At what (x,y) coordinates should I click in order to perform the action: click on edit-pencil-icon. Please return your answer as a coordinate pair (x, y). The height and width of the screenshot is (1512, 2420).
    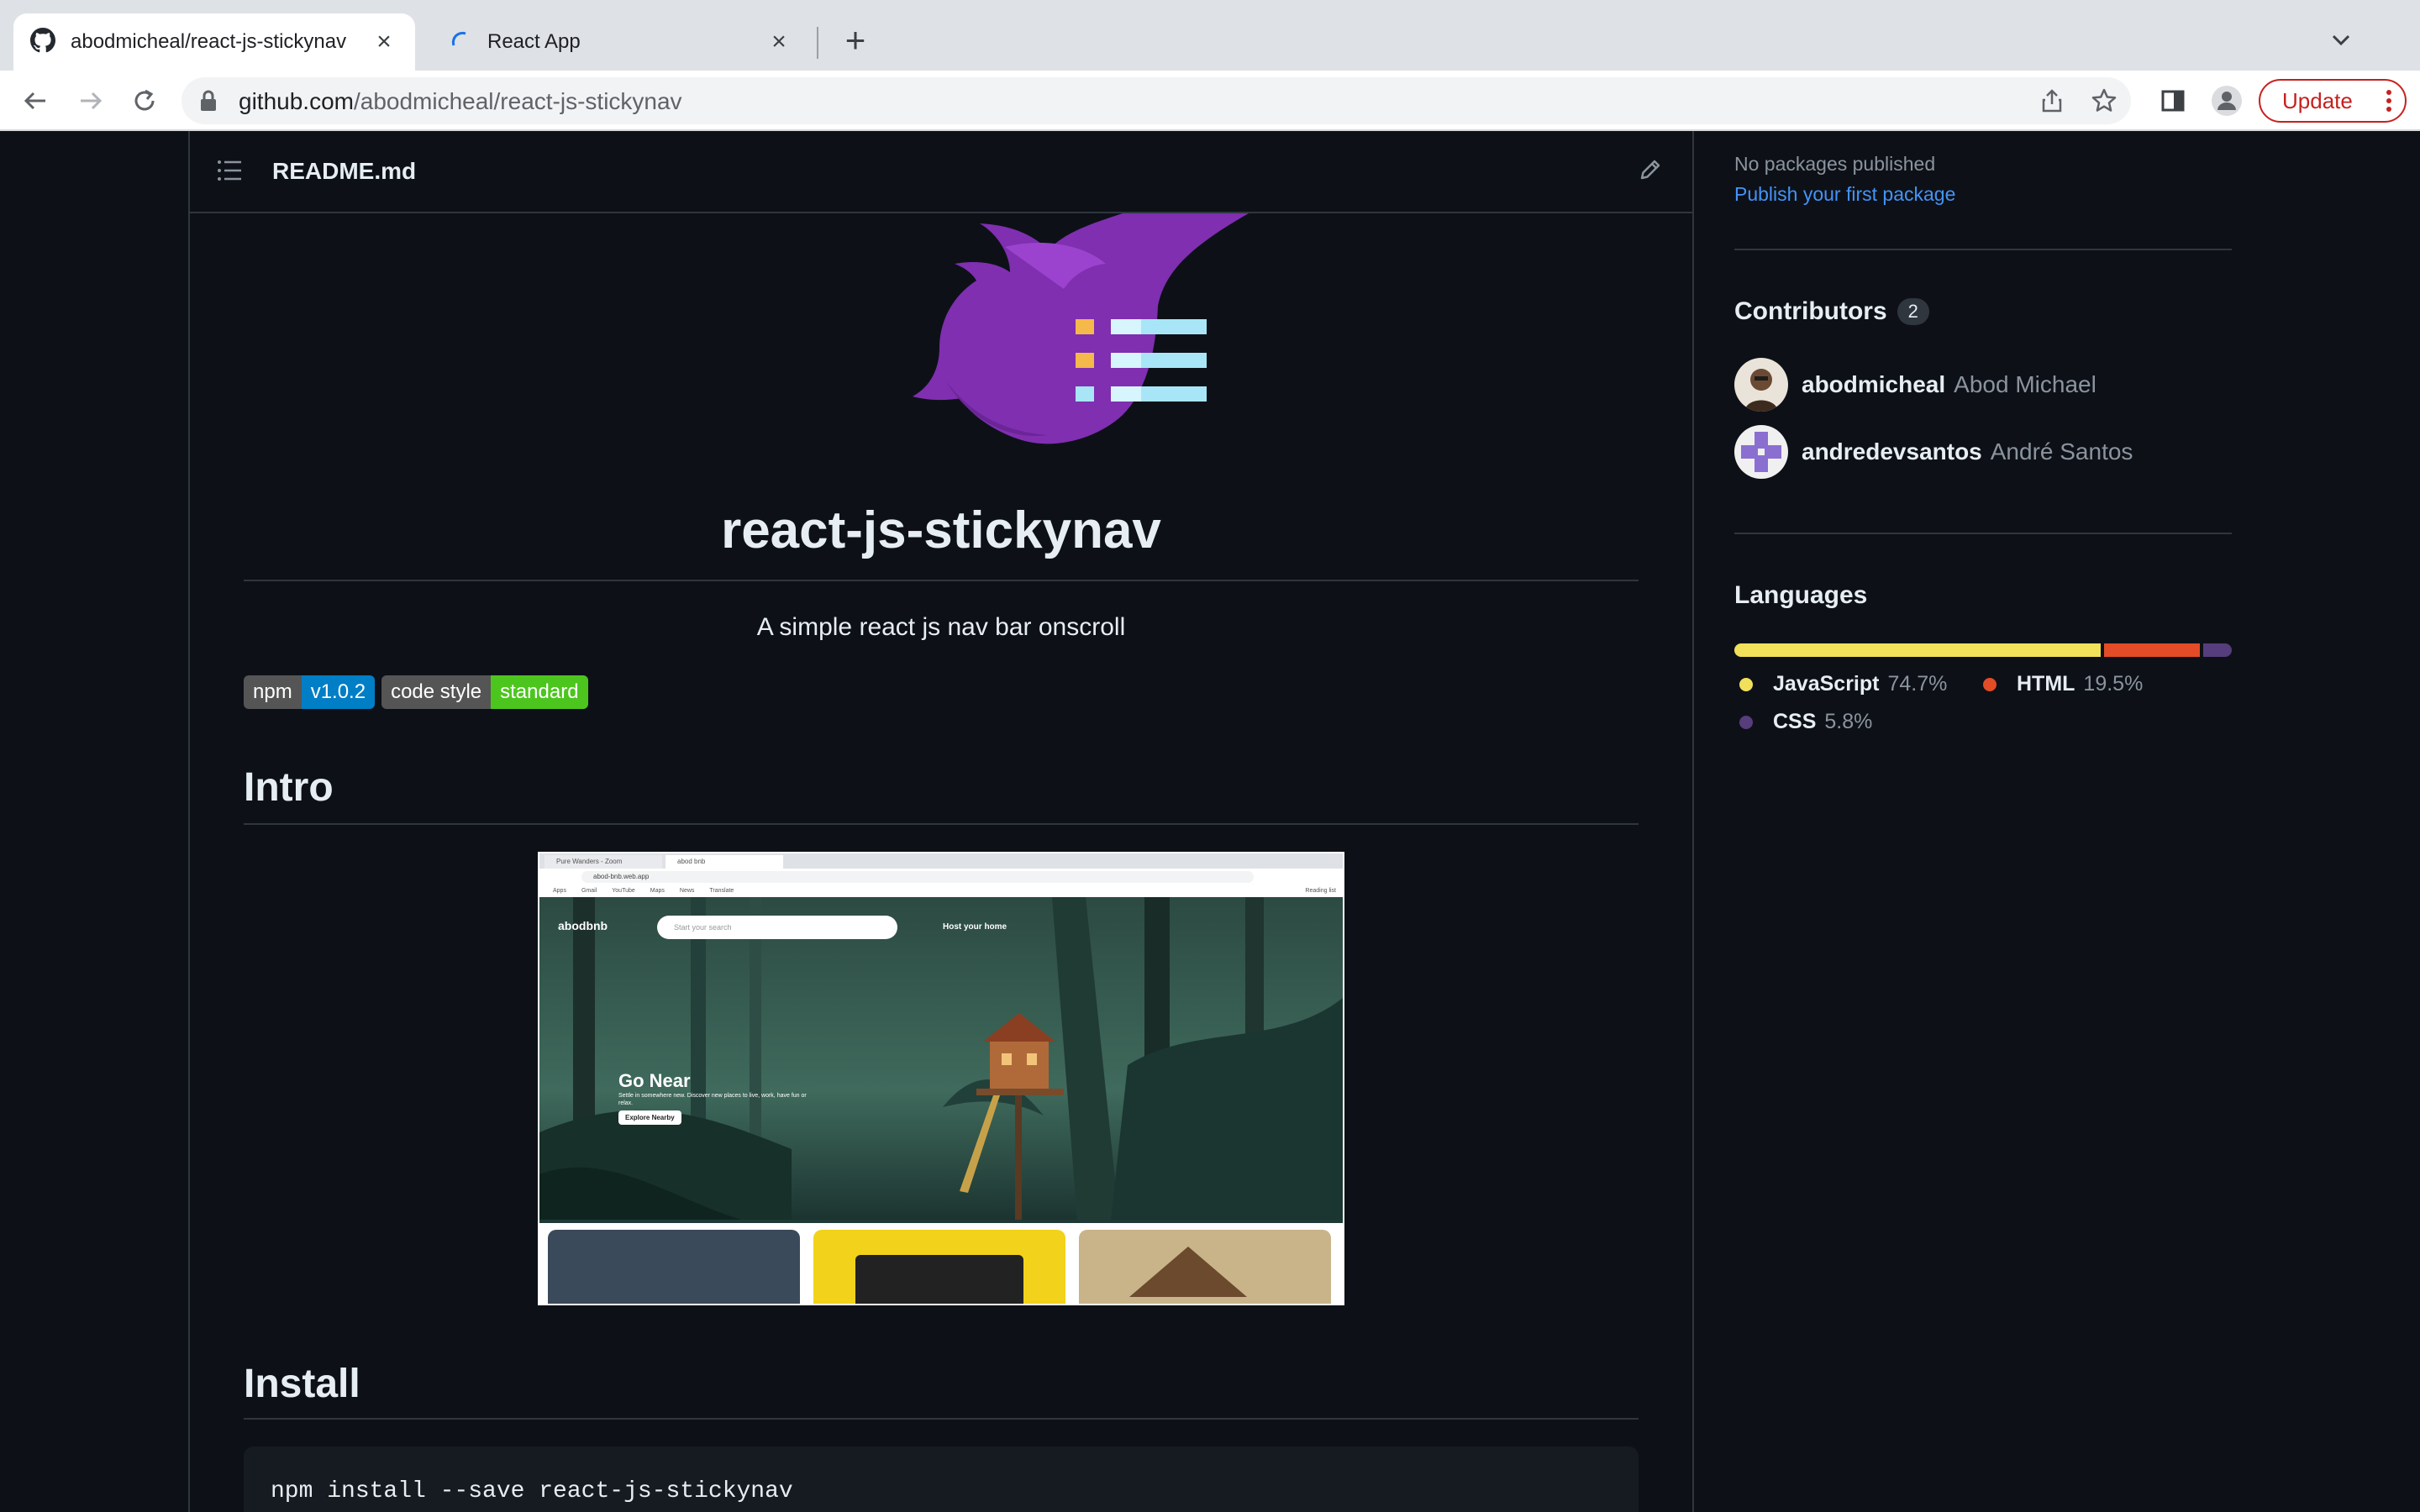
    Looking at the image, I should click on (1650, 171).